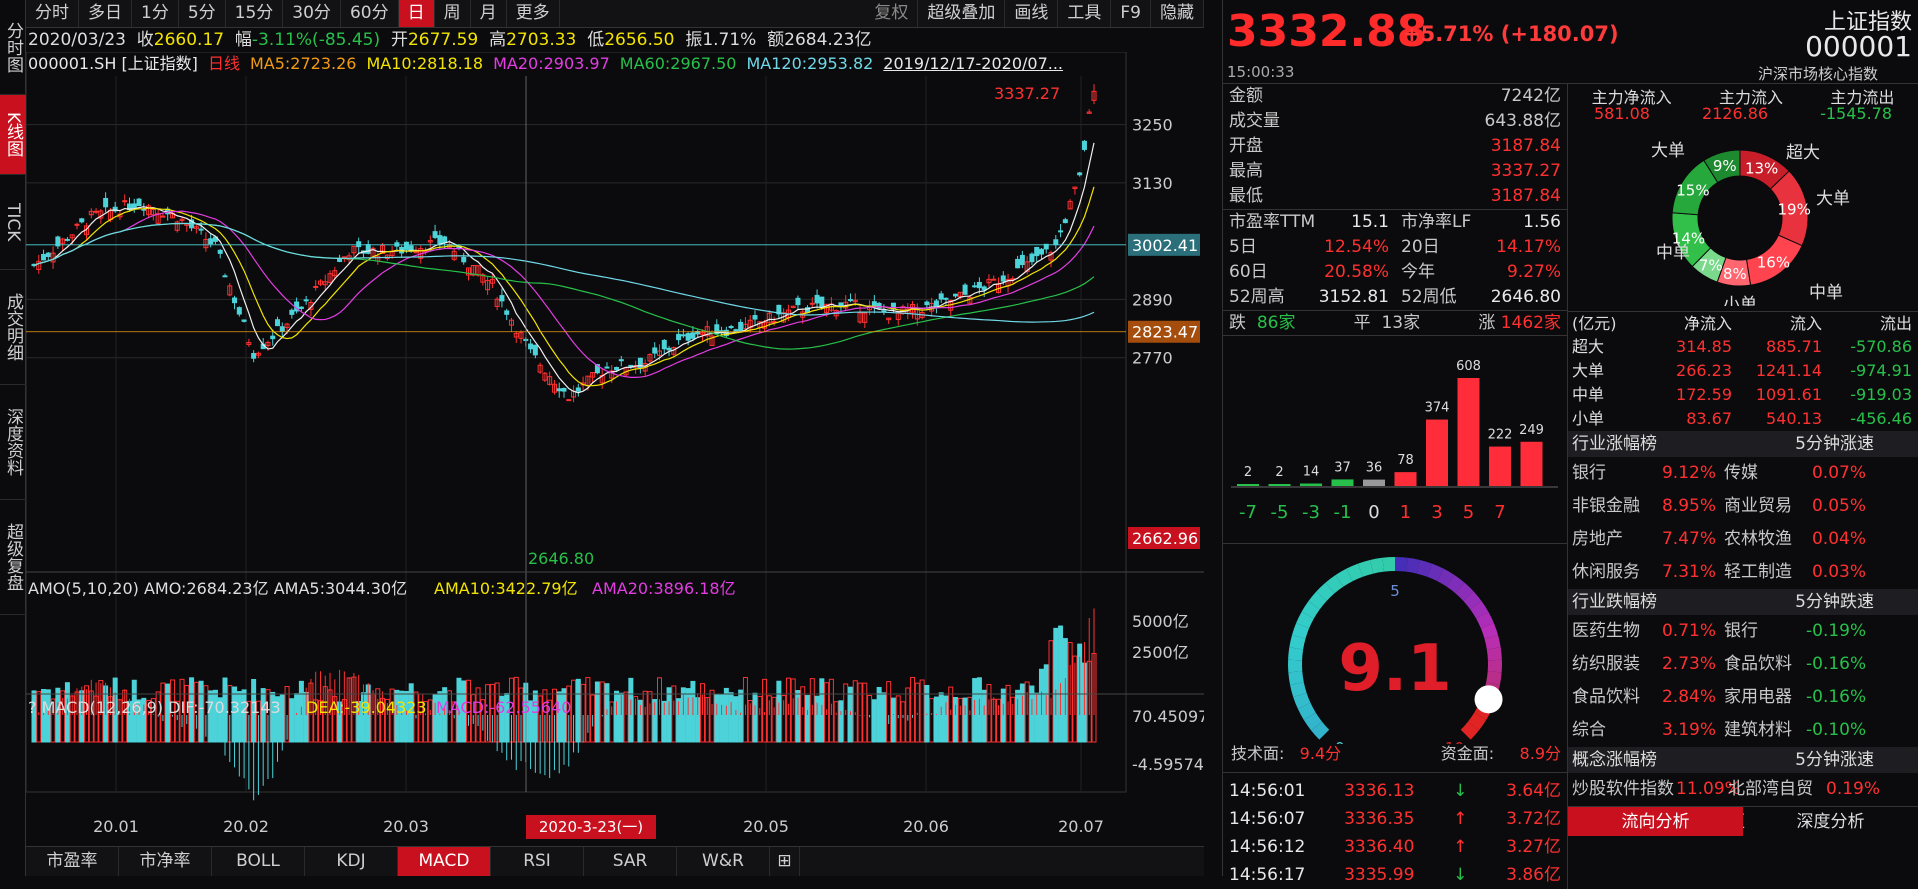  What do you see at coordinates (72, 861) in the screenshot?
I see `ind-pe: 市盈率` at bounding box center [72, 861].